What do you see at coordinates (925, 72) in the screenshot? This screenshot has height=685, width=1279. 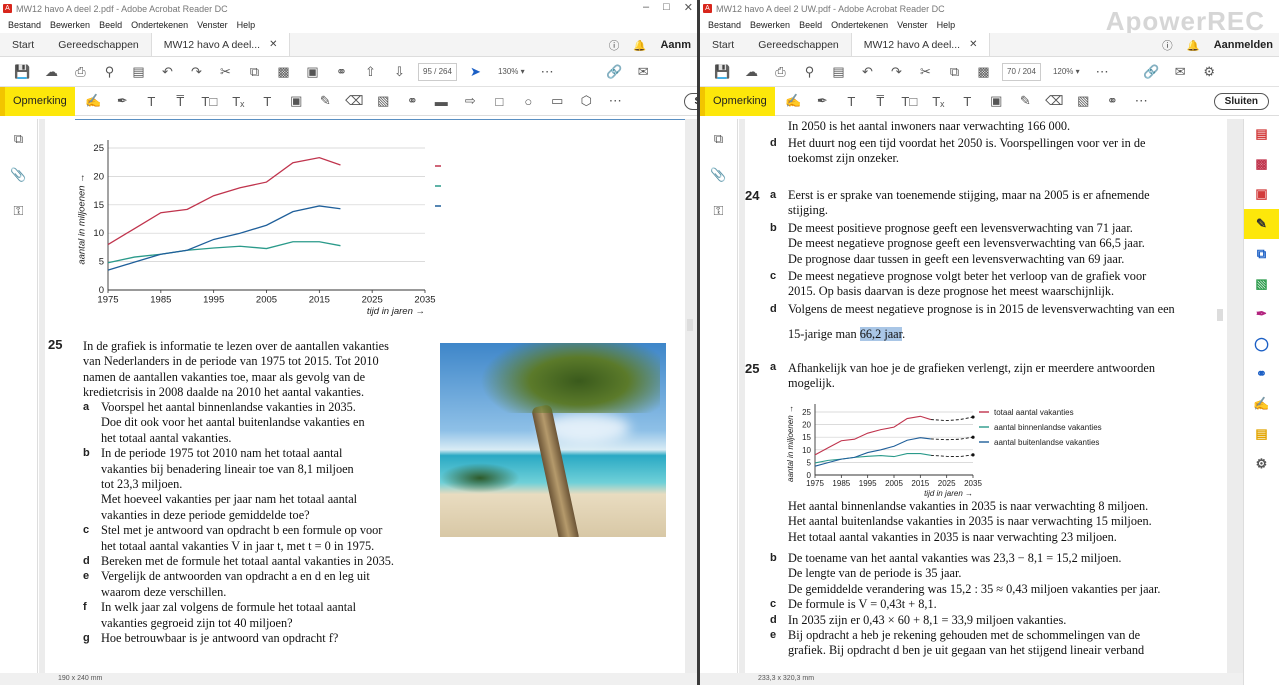 I see `cut-icon: ✂` at bounding box center [925, 72].